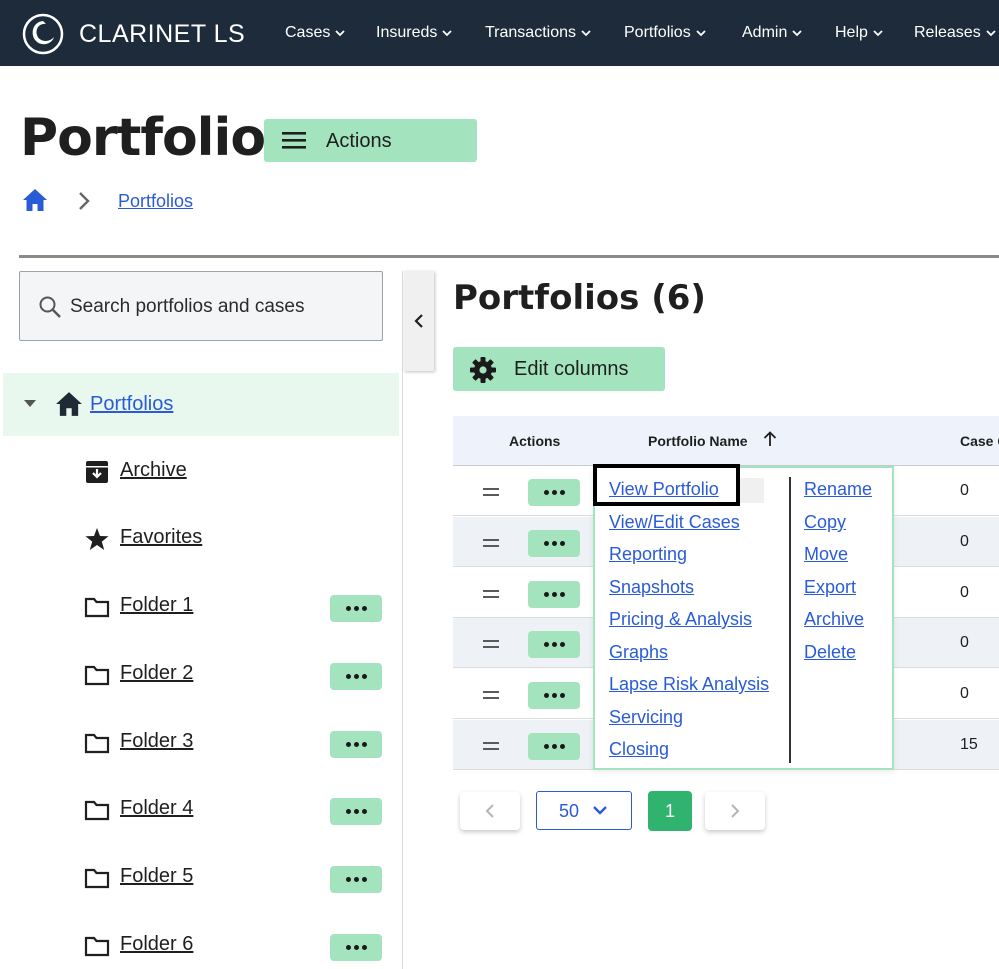 The height and width of the screenshot is (969, 999). I want to click on nav-label: Transactions, so click(530, 32).